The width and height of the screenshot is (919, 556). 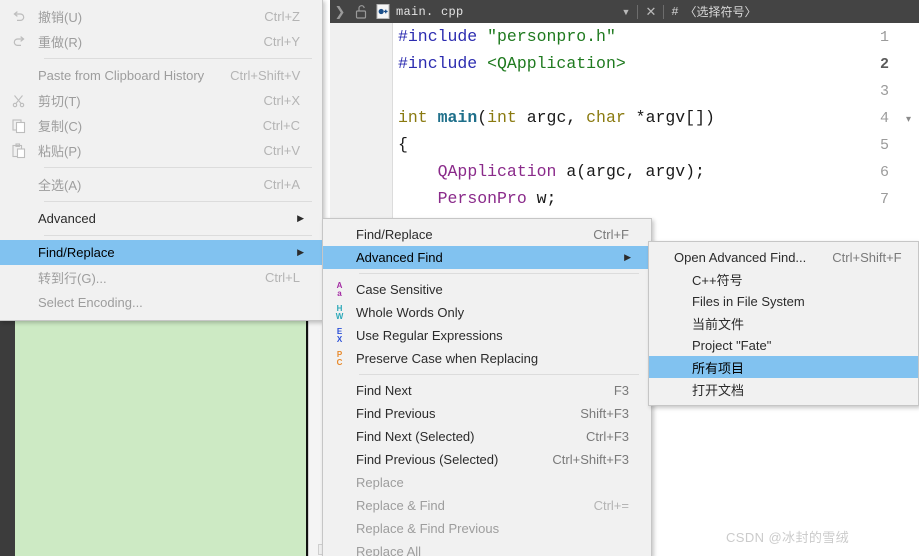 What do you see at coordinates (19, 16) in the screenshot?
I see `undo-icon` at bounding box center [19, 16].